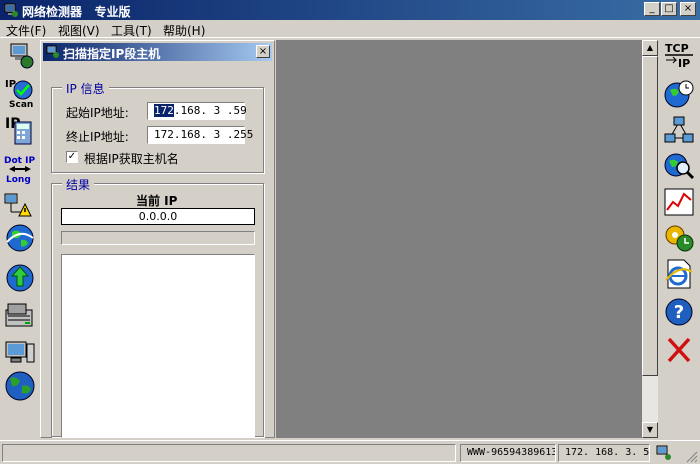 Image resolution: width=700 pixels, height=464 pixels. Describe the element at coordinates (604, 453) in the screenshot. I see `status-ip: 172. 168. 3. 59` at that location.